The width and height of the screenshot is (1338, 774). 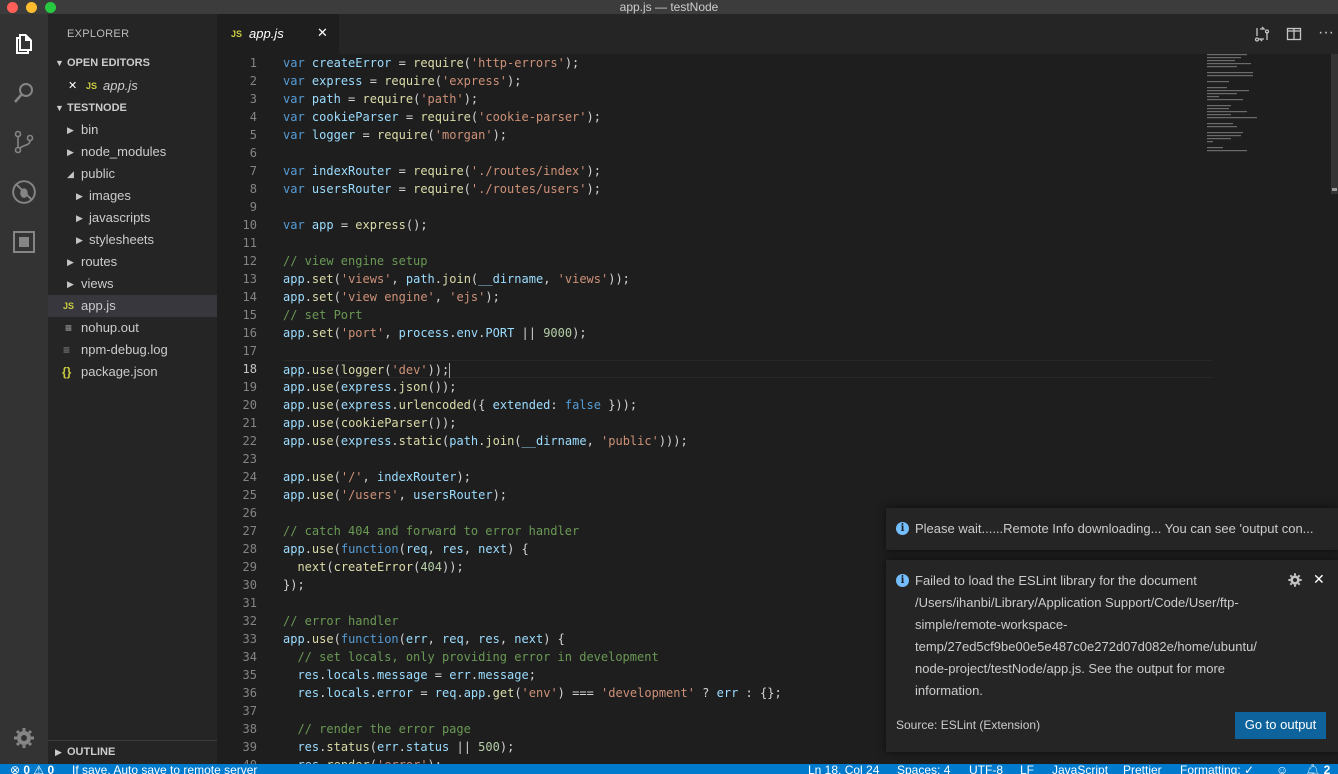 What do you see at coordinates (24, 93) in the screenshot?
I see `search-button` at bounding box center [24, 93].